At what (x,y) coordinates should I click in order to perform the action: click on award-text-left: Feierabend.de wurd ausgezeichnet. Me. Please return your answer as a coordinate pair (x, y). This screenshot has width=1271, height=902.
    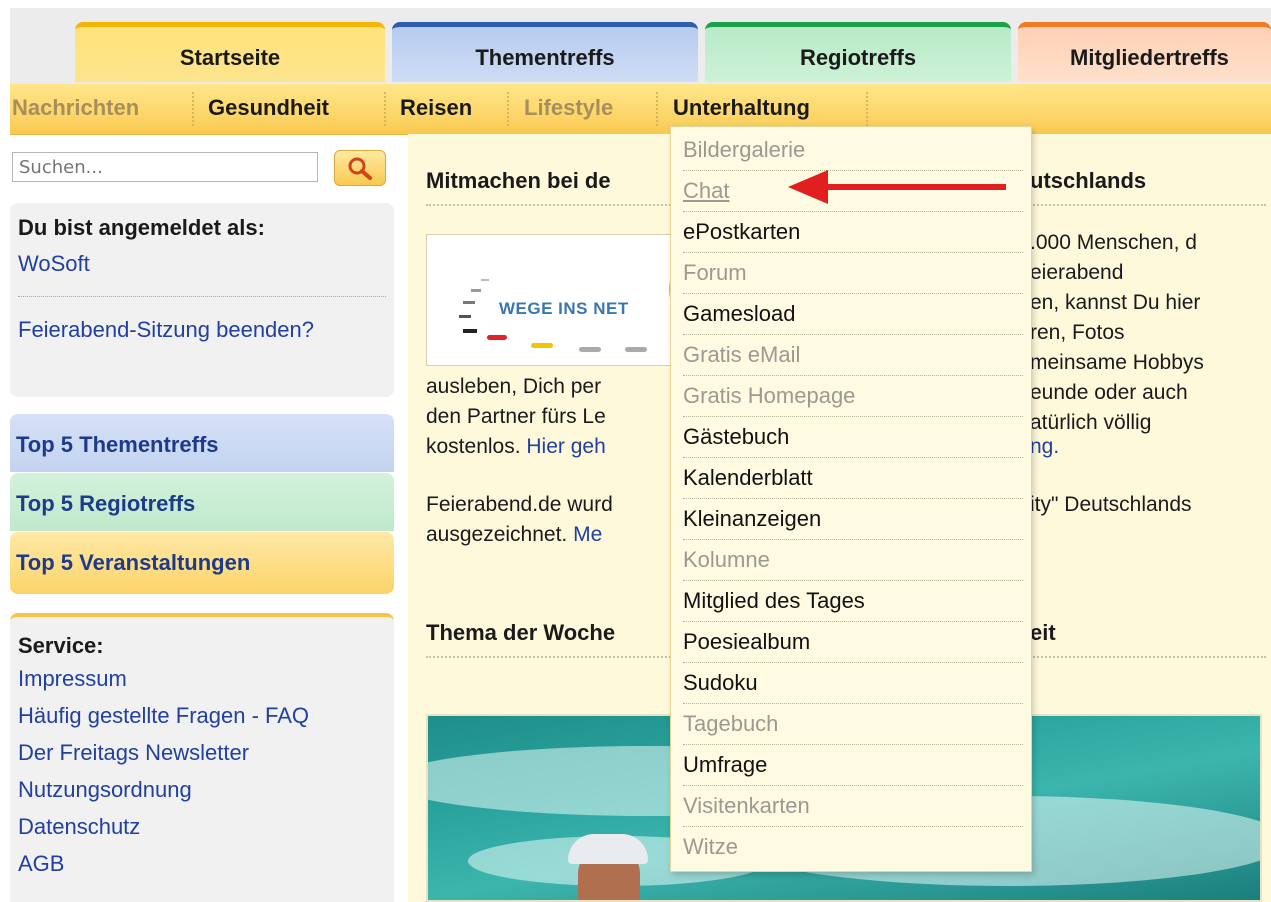
    Looking at the image, I should click on (519, 520).